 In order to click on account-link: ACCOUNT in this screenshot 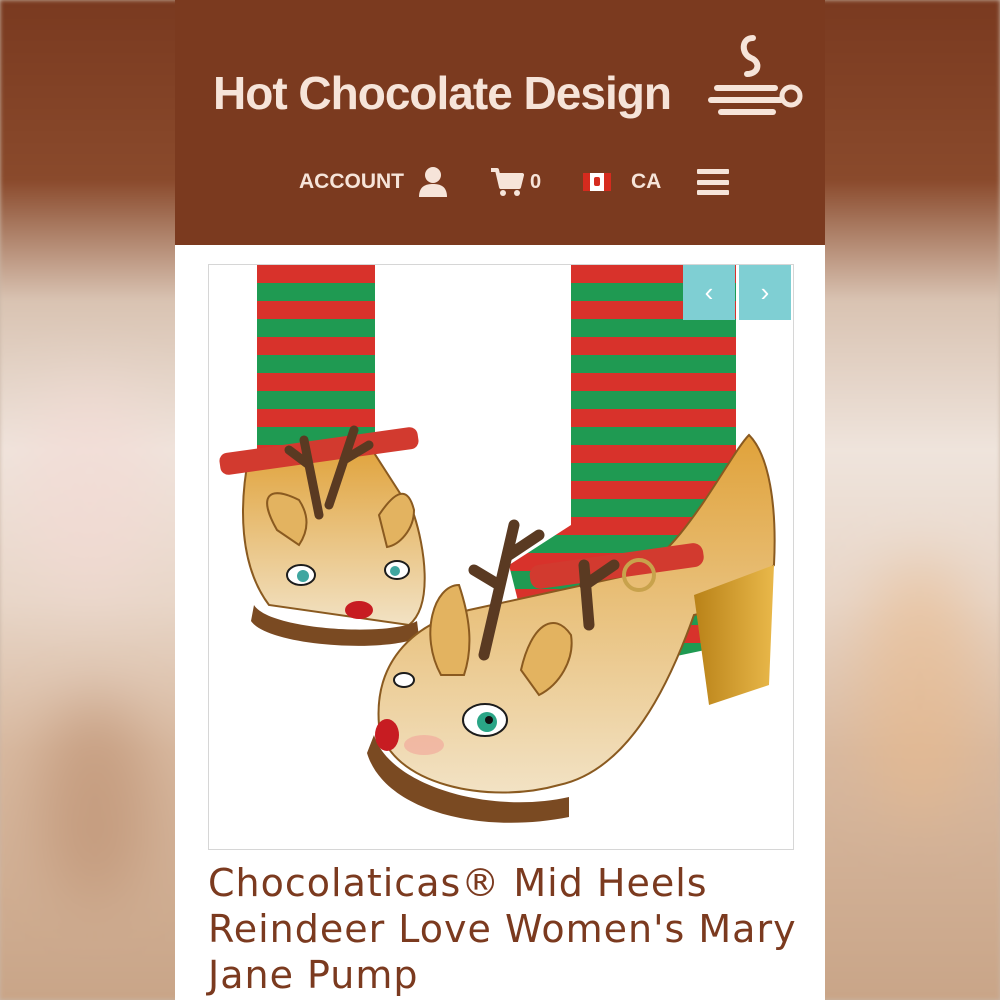, I will do `click(373, 182)`.